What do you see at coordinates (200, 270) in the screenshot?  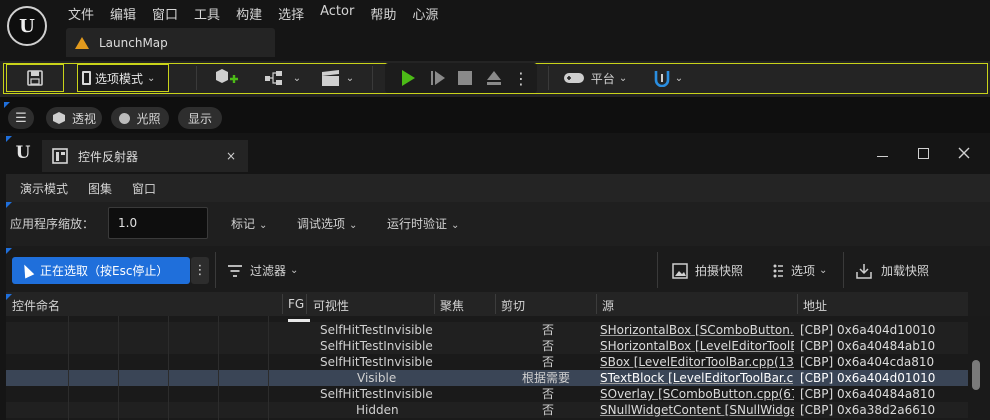 I see `pick-options-more-icon: ⋮` at bounding box center [200, 270].